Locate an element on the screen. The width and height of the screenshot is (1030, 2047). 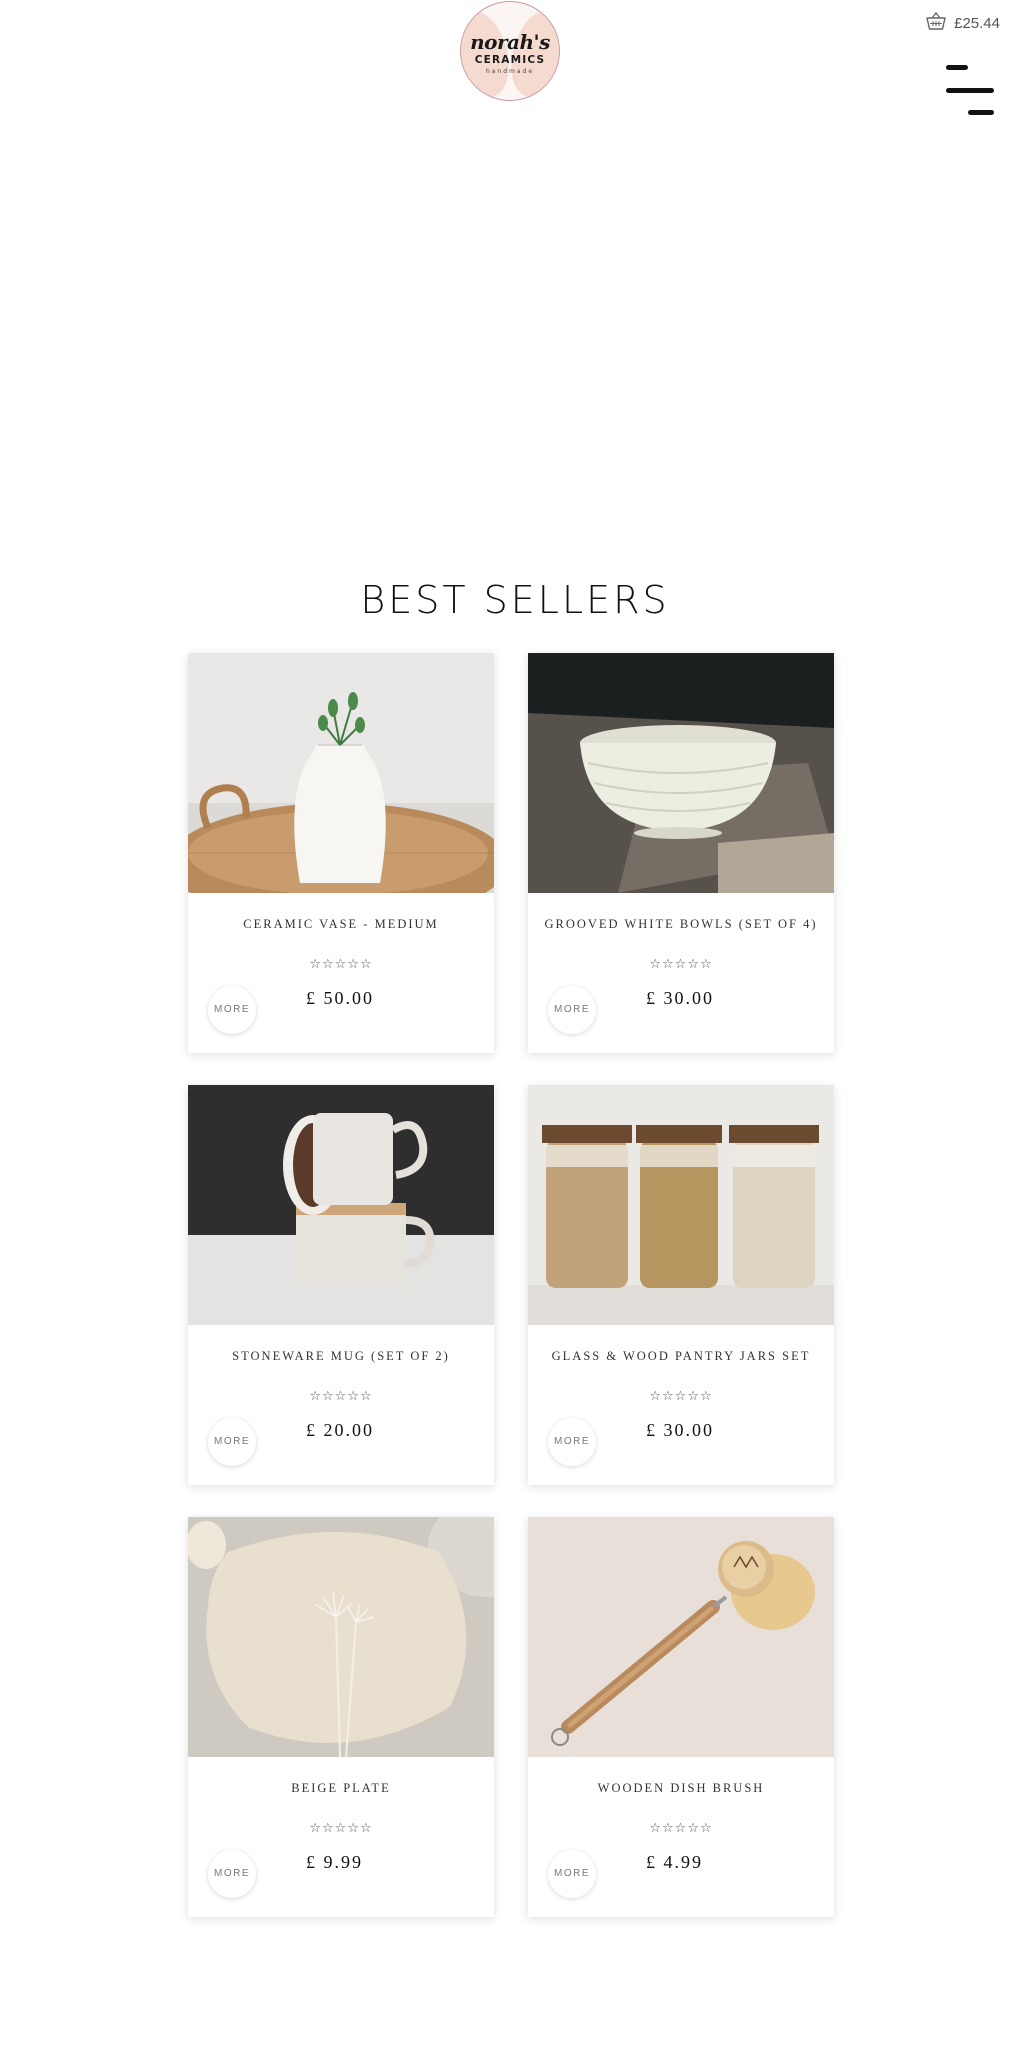
product-price: £ 9.99 is located at coordinates (334, 1862).